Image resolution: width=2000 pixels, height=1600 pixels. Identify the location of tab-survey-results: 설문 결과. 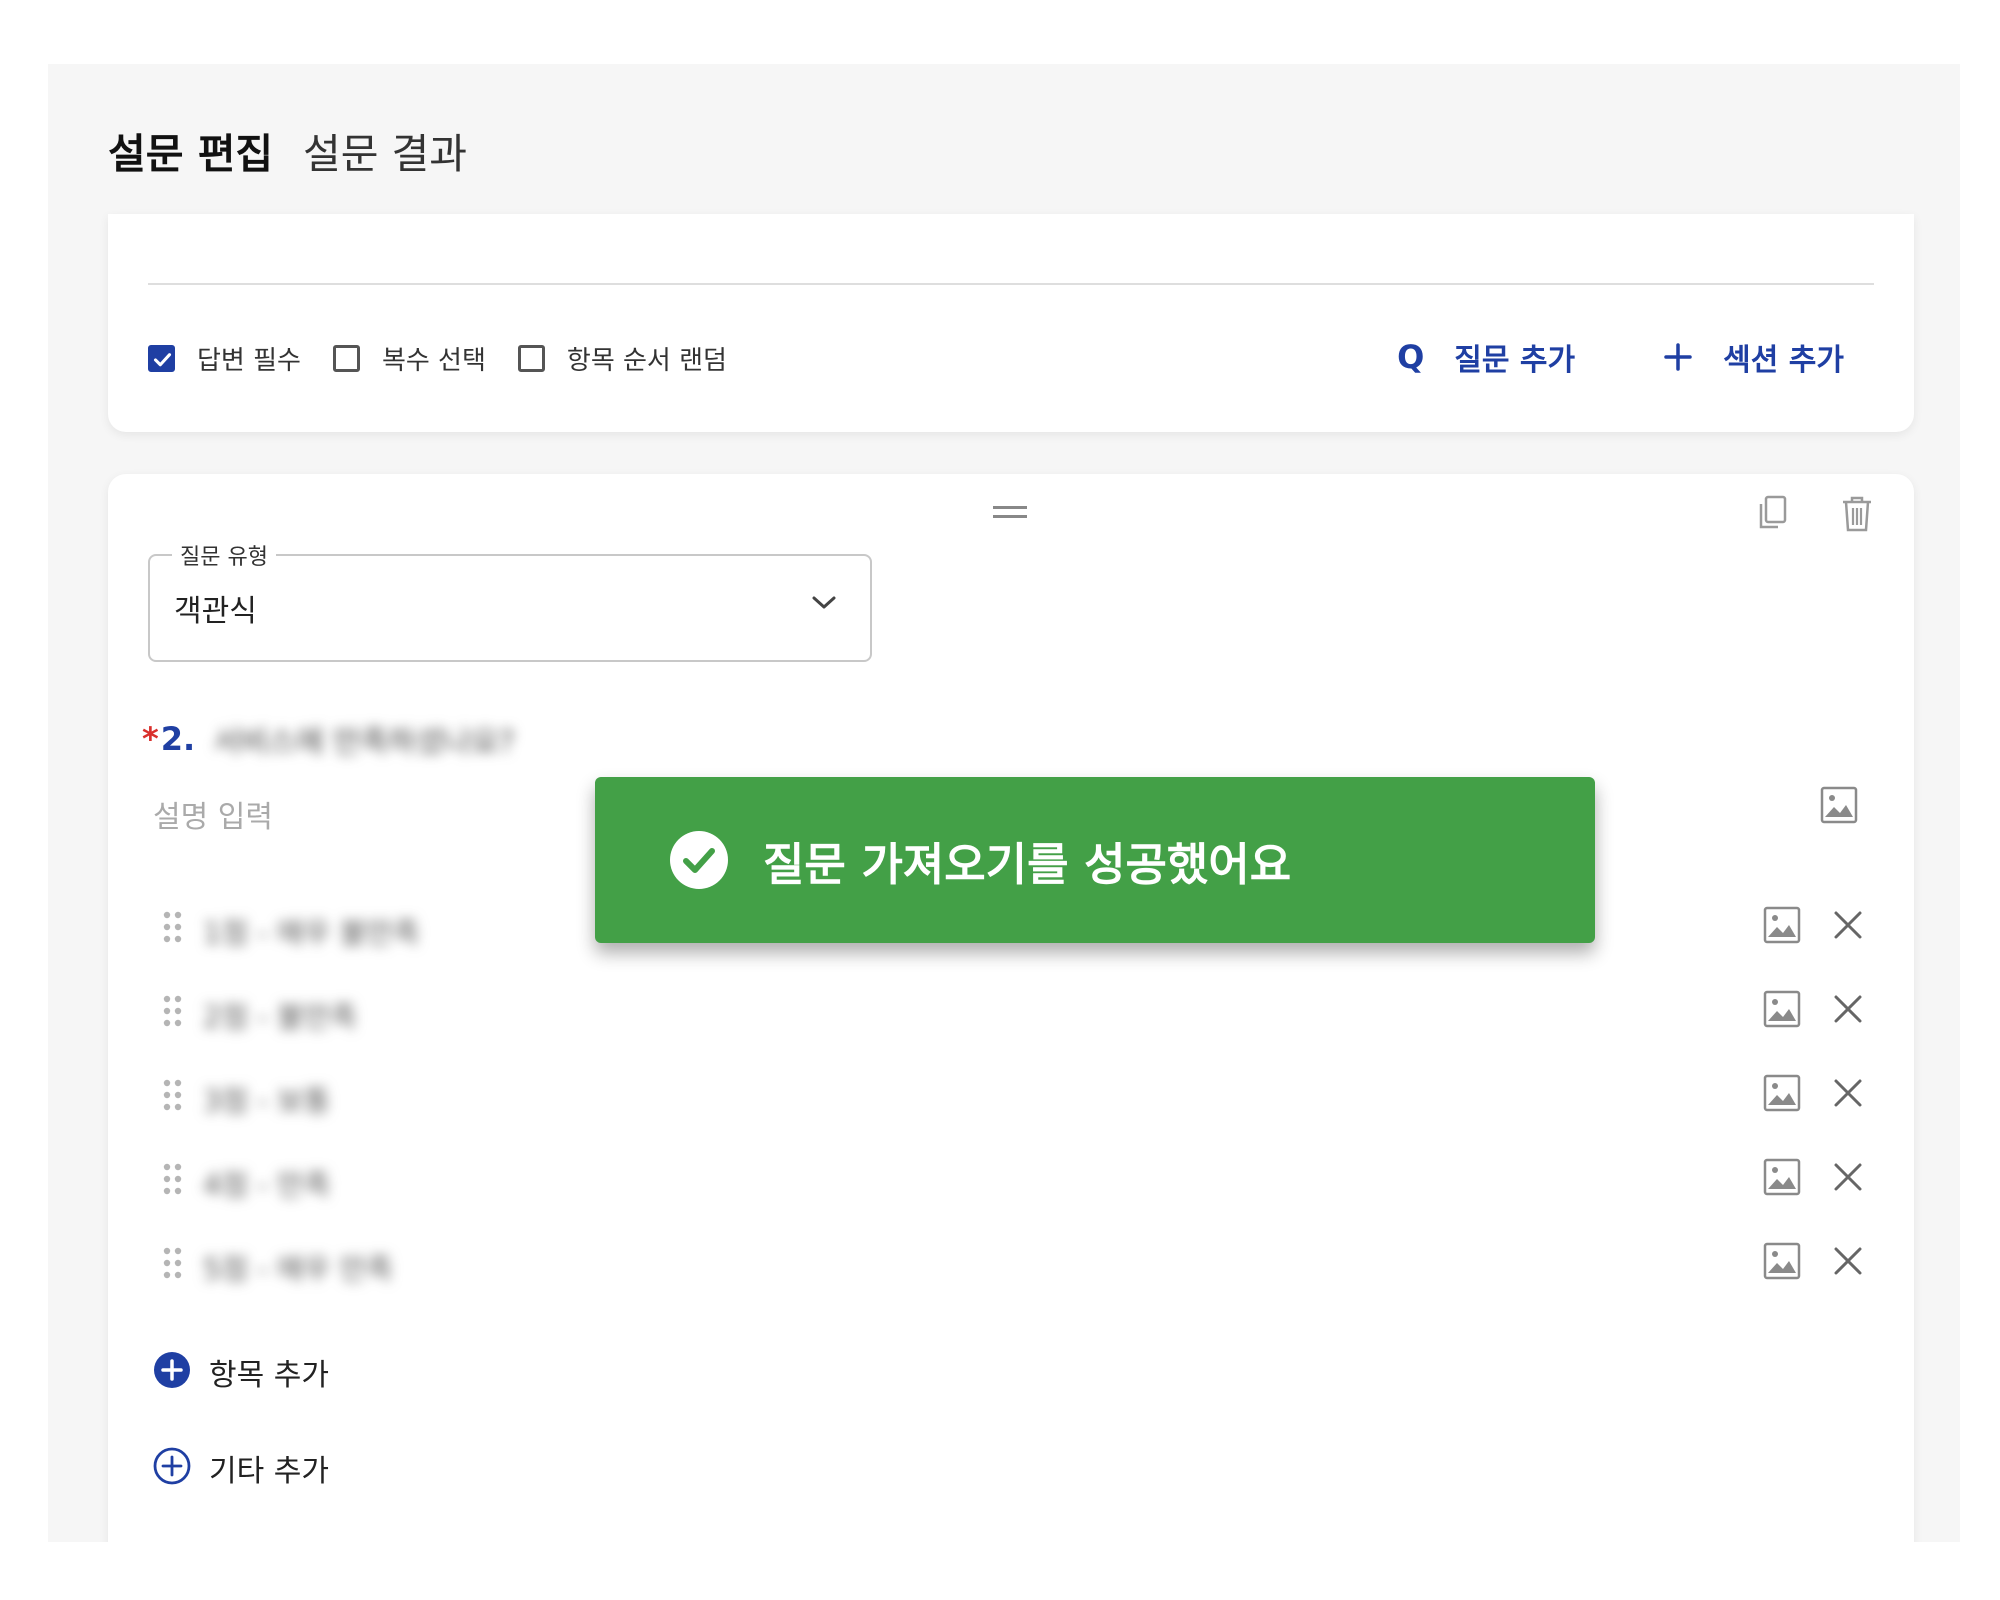
(385, 154).